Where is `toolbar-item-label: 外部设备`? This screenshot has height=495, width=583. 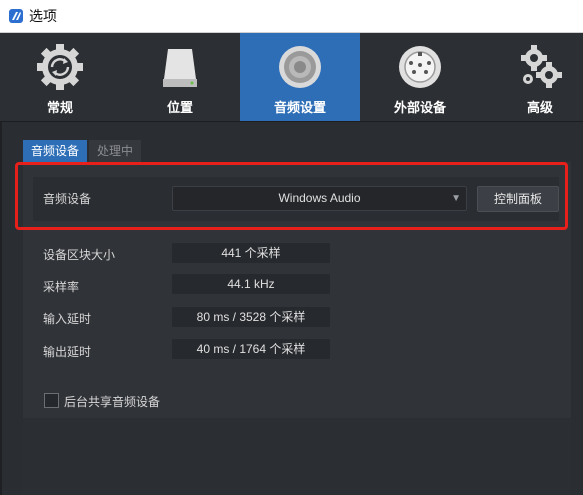
toolbar-item-label: 外部设备 is located at coordinates (419, 108).